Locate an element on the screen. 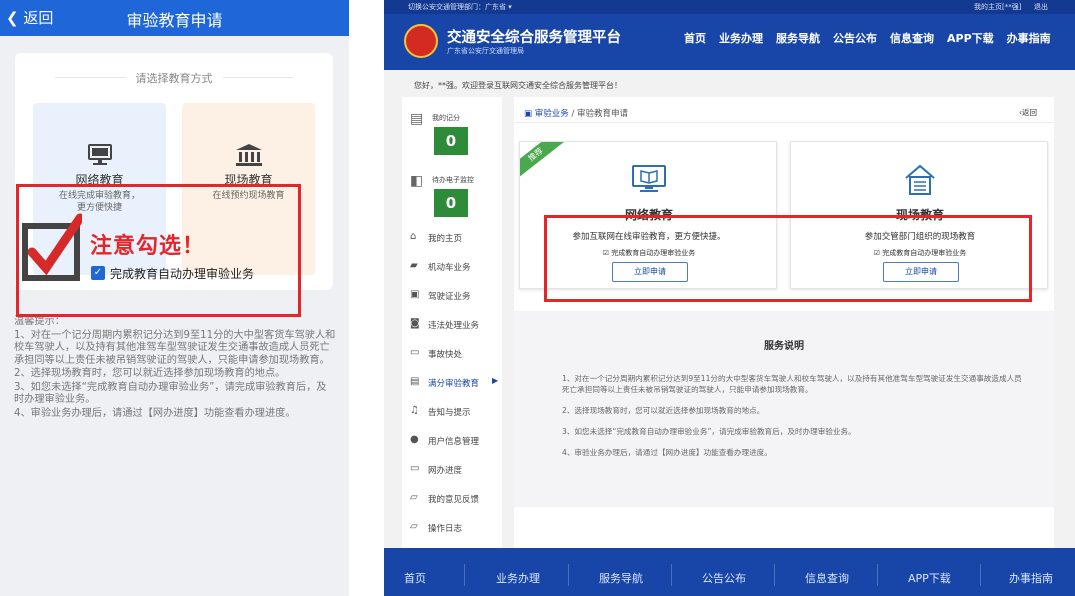  feedback-icon: ▱ is located at coordinates (414, 497).